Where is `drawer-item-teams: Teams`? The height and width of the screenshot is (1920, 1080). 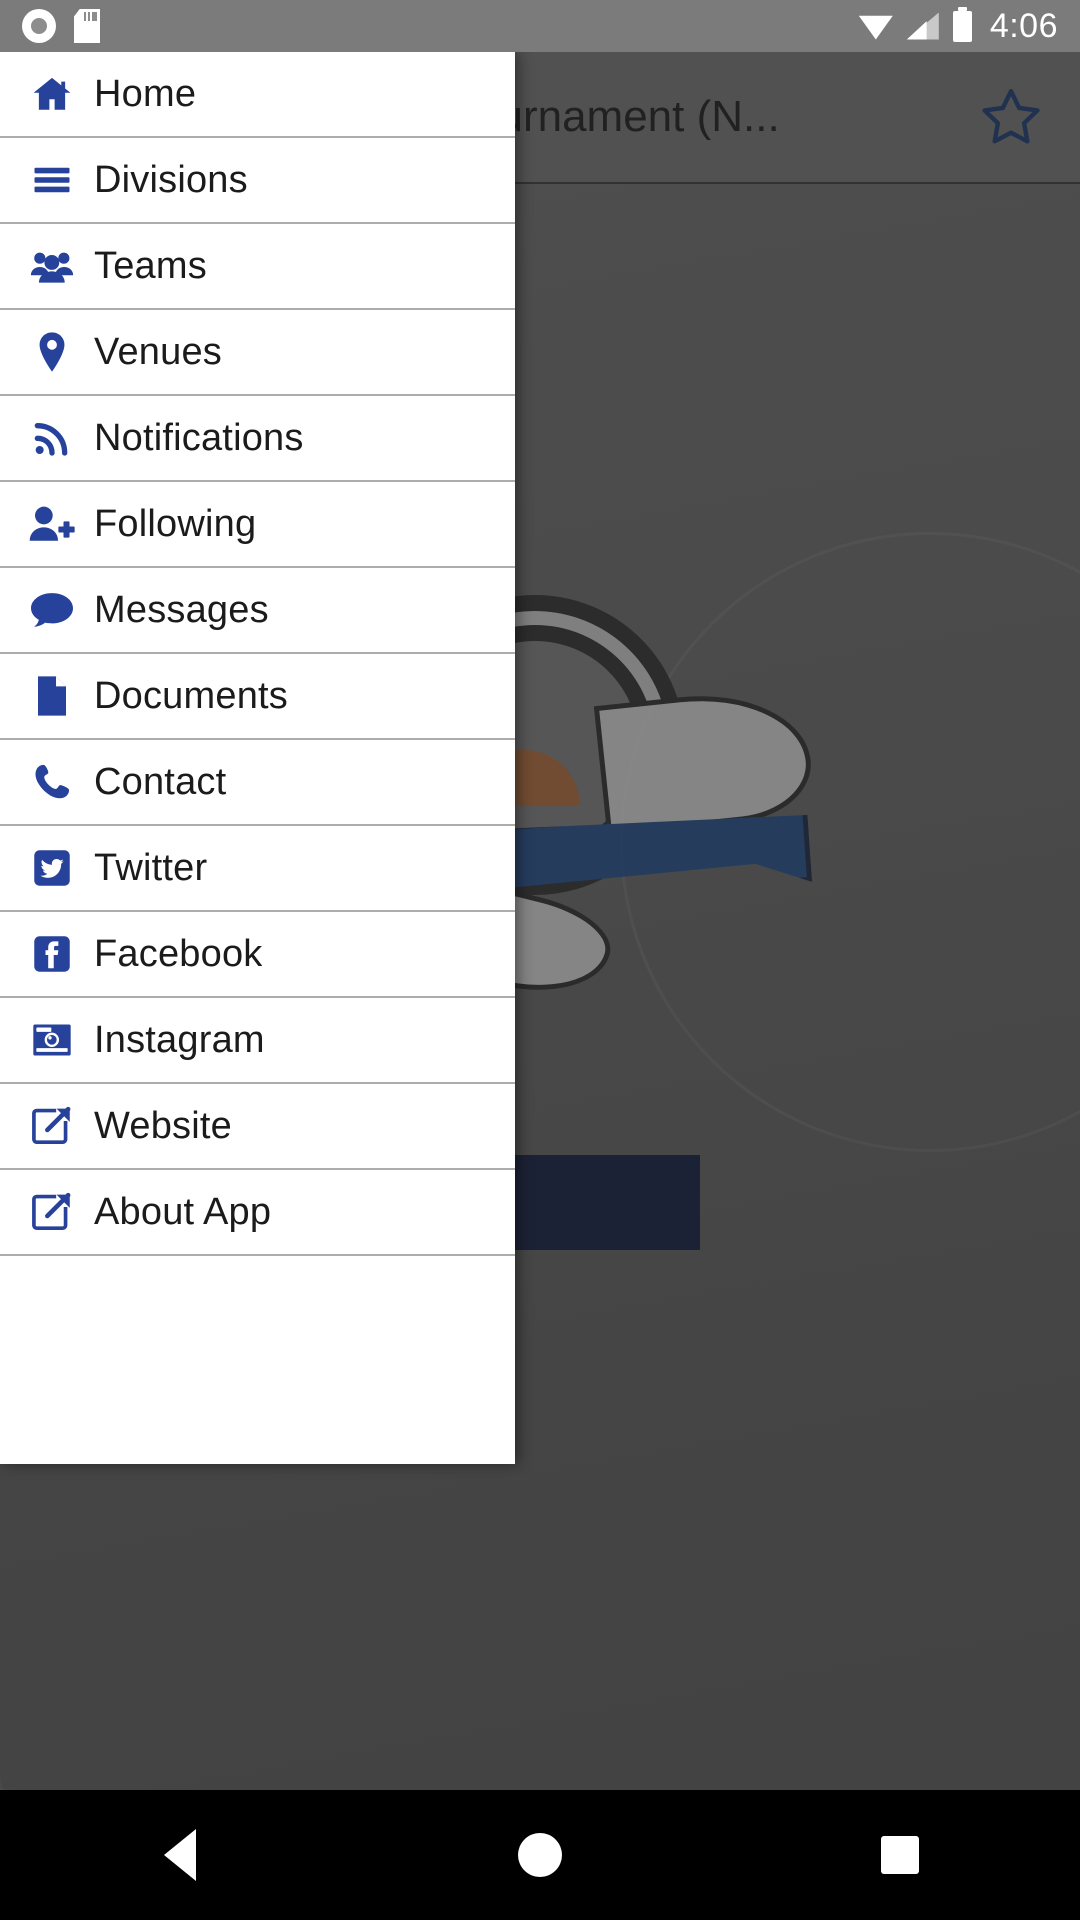
drawer-item-teams: Teams is located at coordinates (257, 267).